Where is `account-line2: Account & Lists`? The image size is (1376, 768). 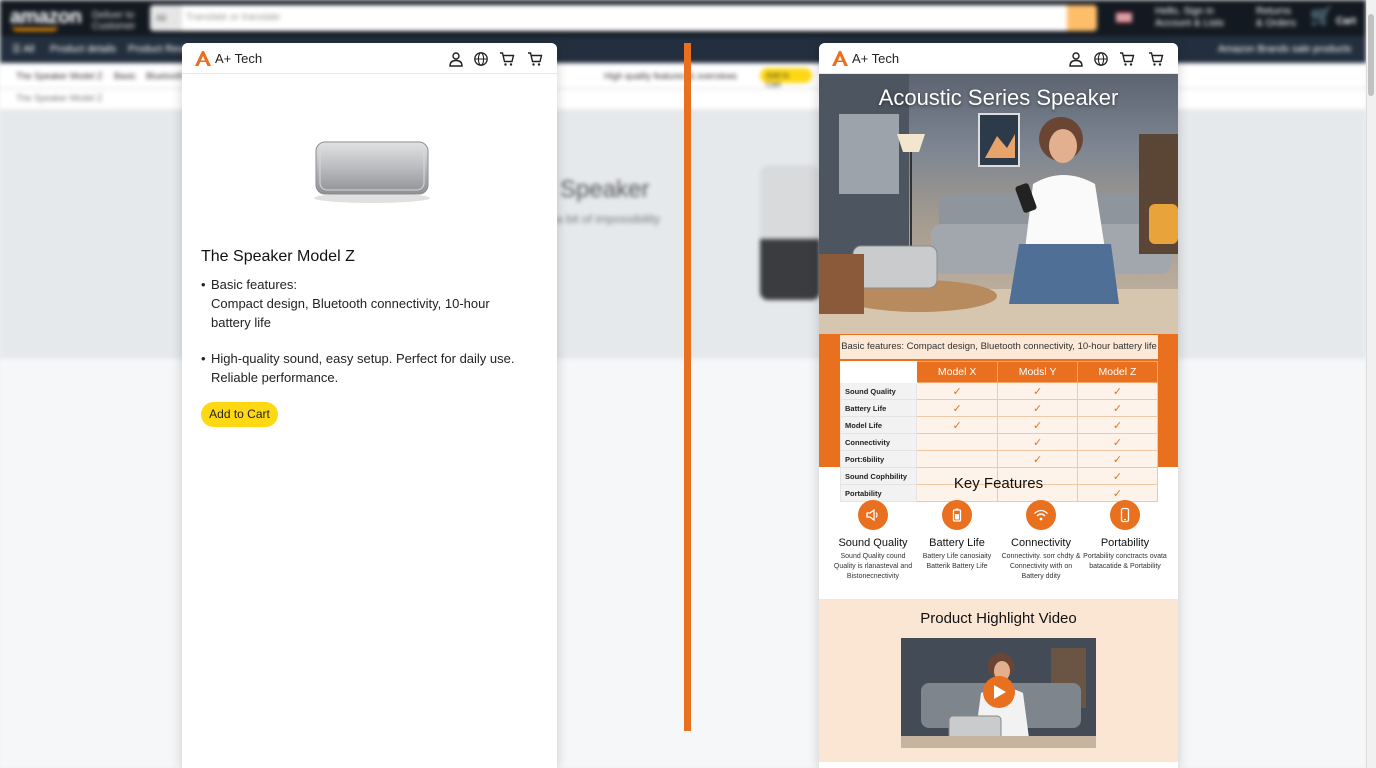
account-line2: Account & Lists is located at coordinates (1189, 23).